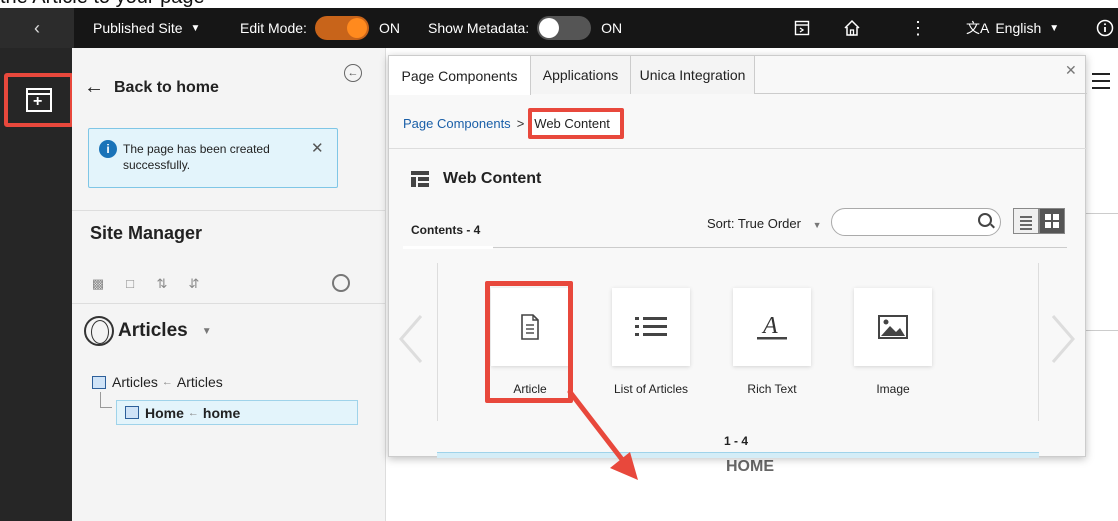  Describe the element at coordinates (153, 330) in the screenshot. I see `site-name: Articles` at that location.